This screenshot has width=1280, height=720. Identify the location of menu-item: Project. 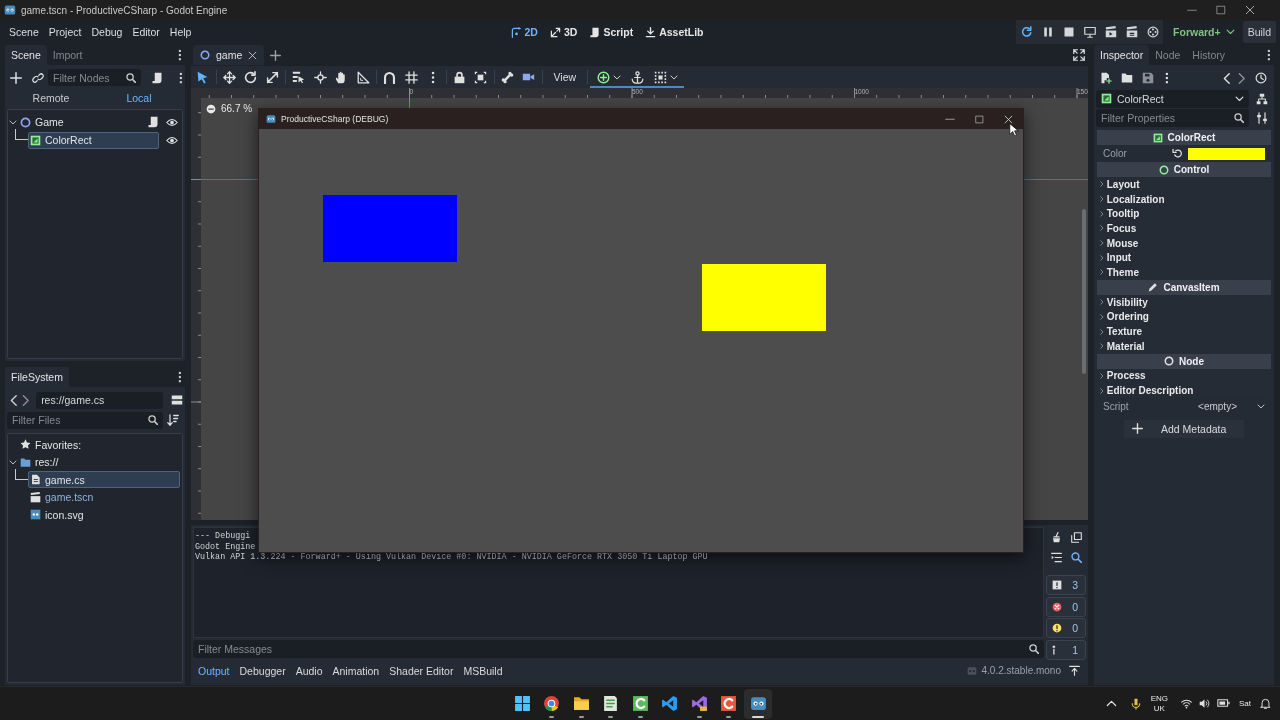
(65, 32).